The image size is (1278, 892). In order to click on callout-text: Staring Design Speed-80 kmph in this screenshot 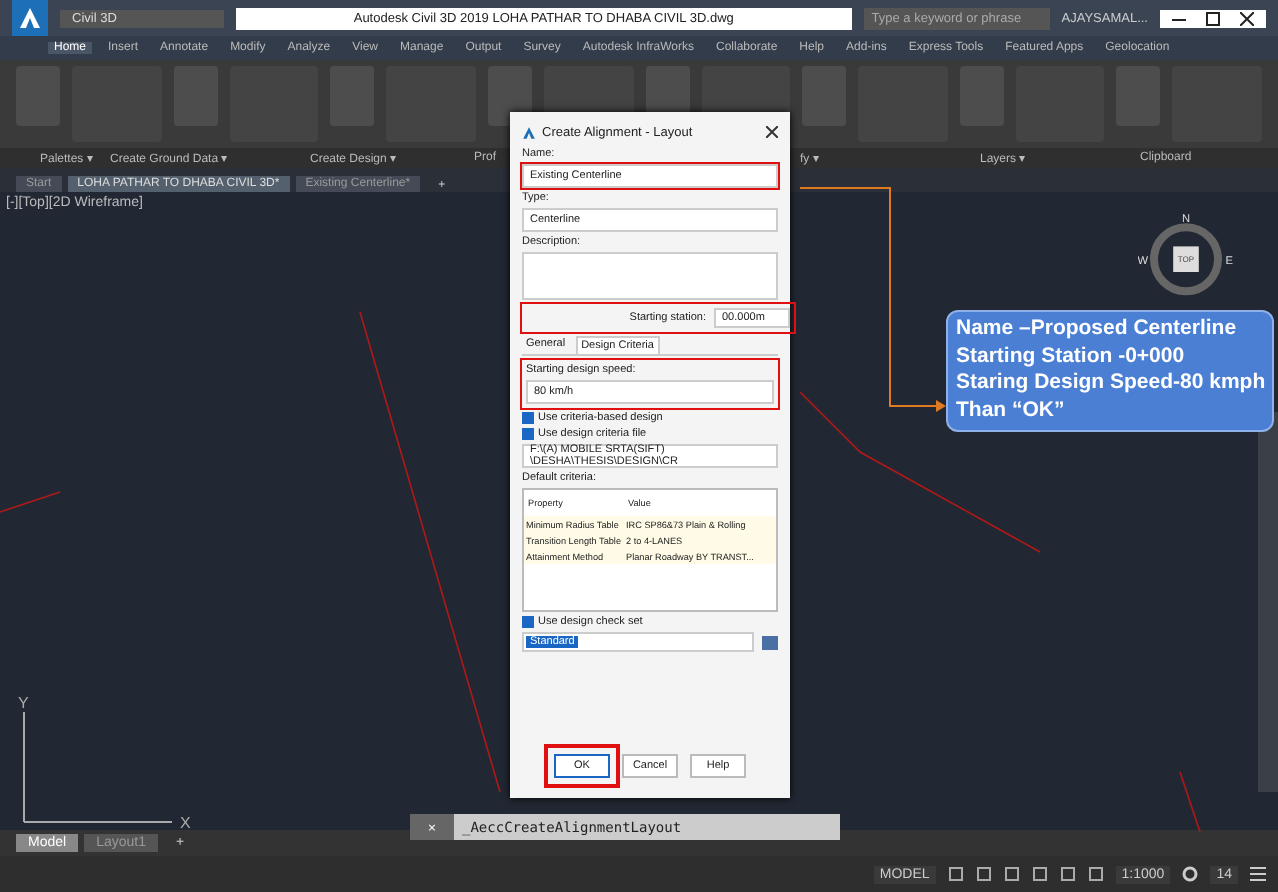, I will do `click(1110, 384)`.